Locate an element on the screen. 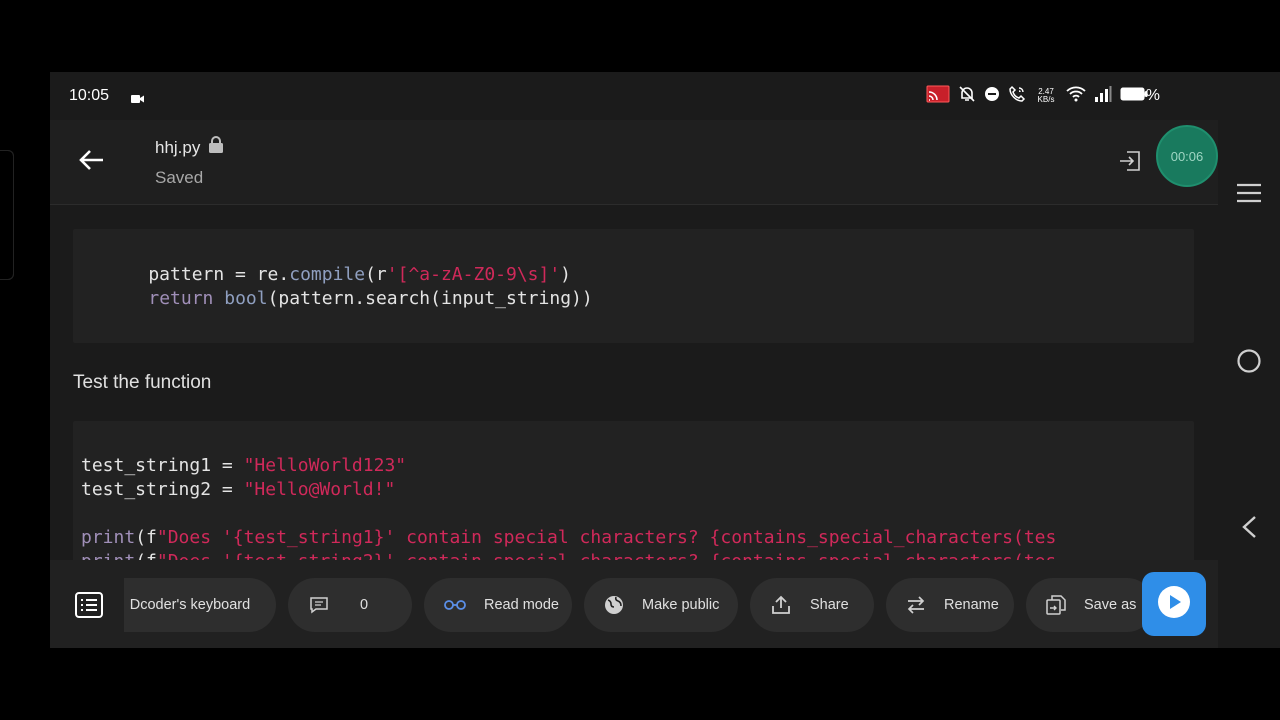 This screenshot has width=1280, height=720. read-mode-label: Read mode is located at coordinates (521, 605).